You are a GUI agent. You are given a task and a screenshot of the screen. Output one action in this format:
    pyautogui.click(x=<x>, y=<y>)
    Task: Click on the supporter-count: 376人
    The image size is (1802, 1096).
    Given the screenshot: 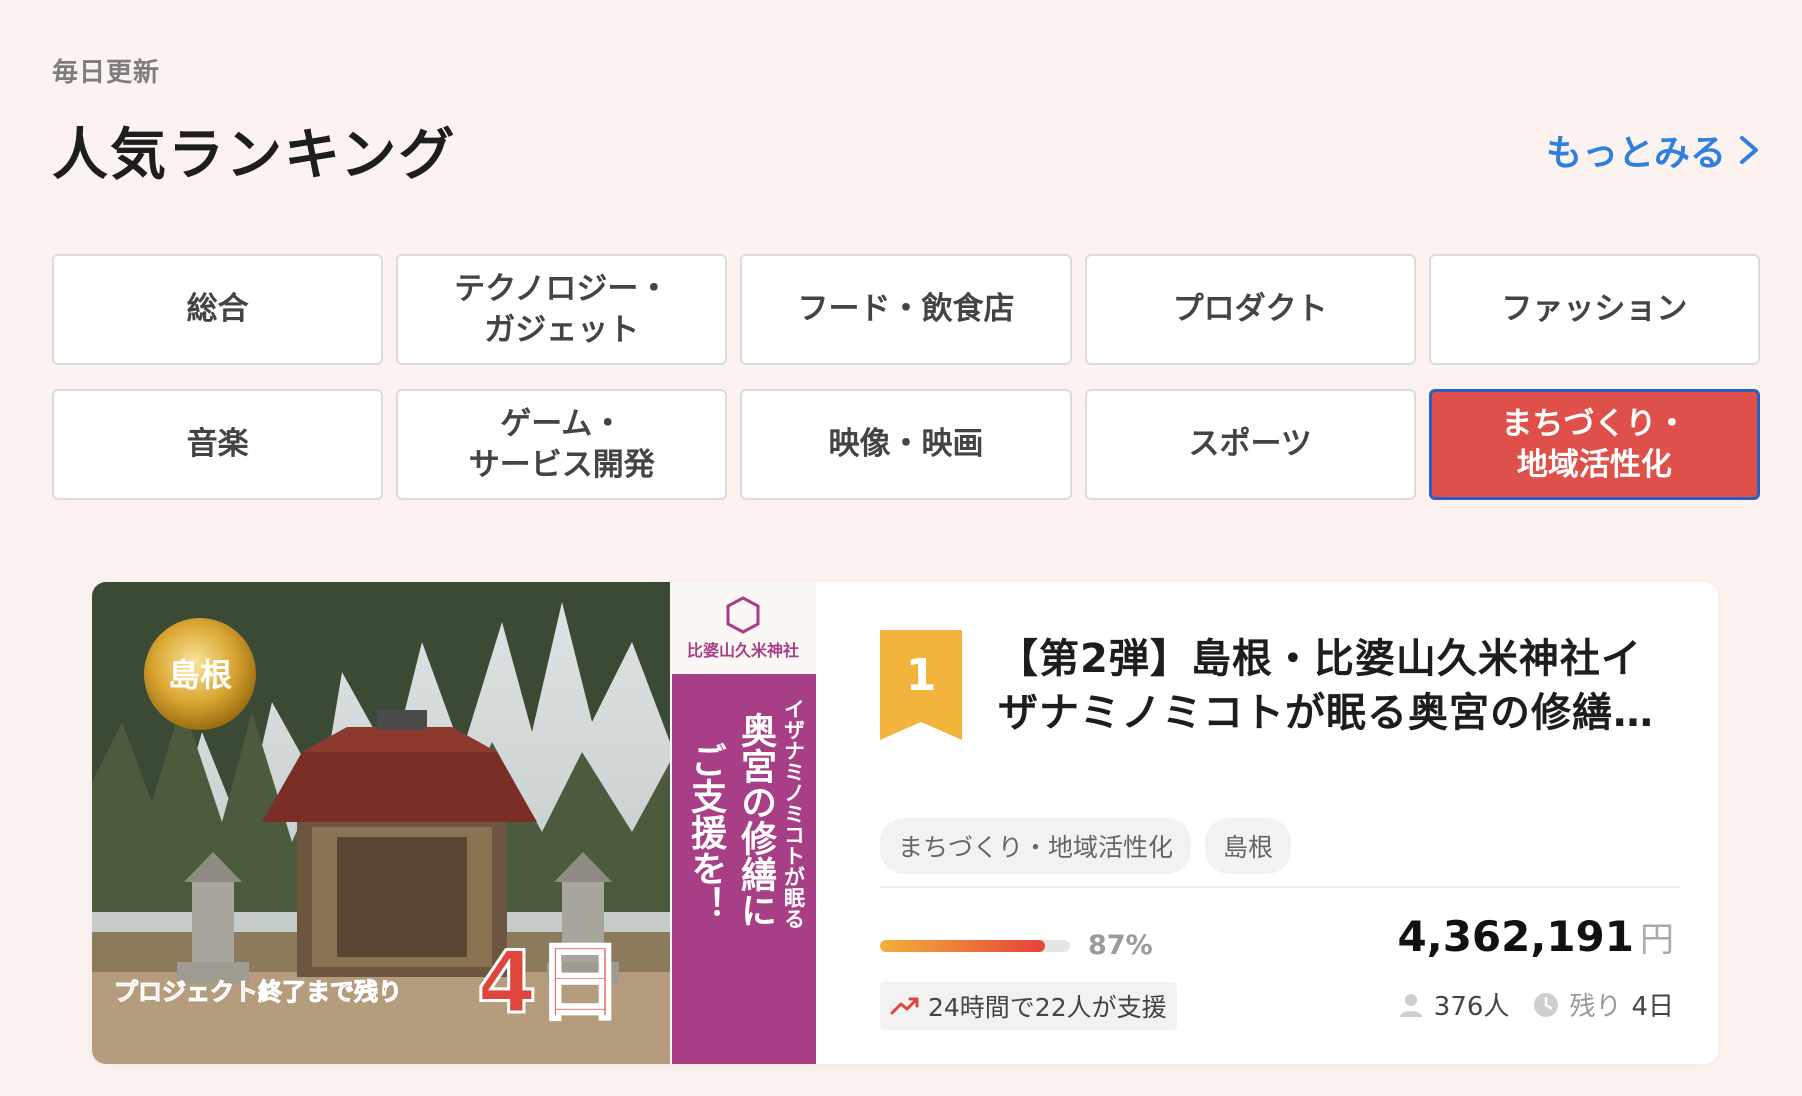 What is the action you would take?
    pyautogui.click(x=1471, y=1007)
    